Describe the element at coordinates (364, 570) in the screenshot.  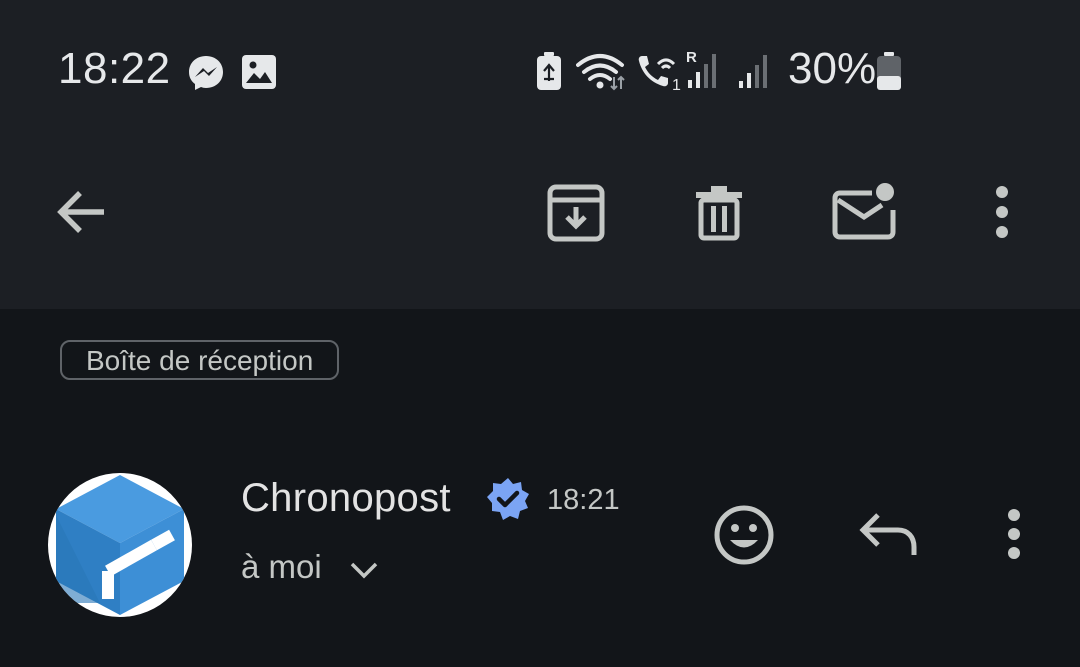
I see `chevron-down-icon` at that location.